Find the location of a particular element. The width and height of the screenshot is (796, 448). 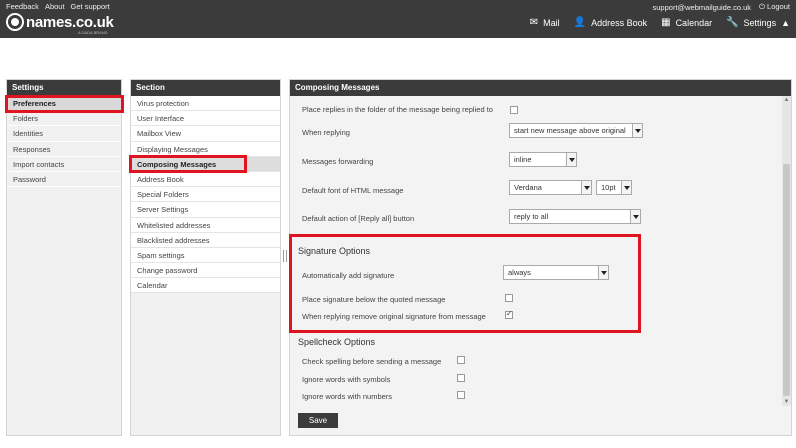

settings-item-preferences: Preferences is located at coordinates (64, 104).